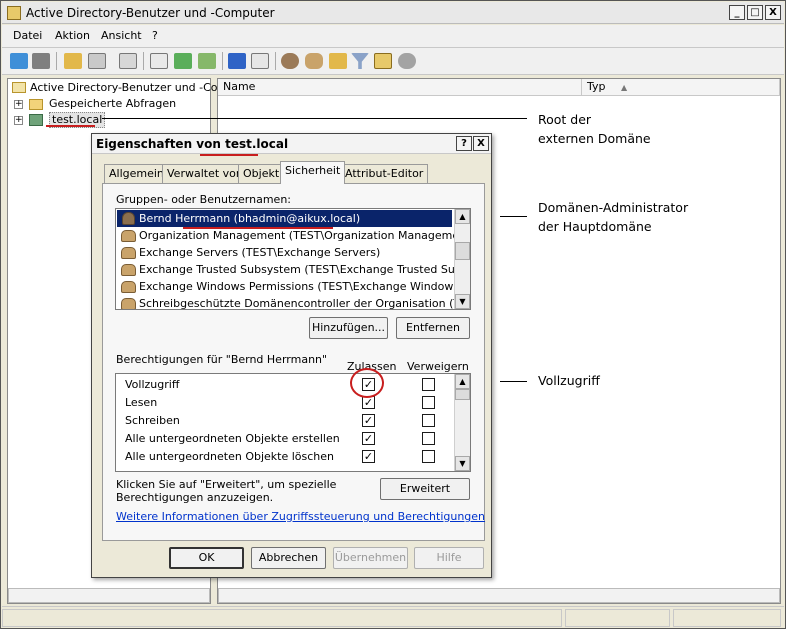 Image resolution: width=786 pixels, height=629 pixels. I want to click on tree-item-saved-queries: + Gespeicherte Abfragen, so click(109, 104).